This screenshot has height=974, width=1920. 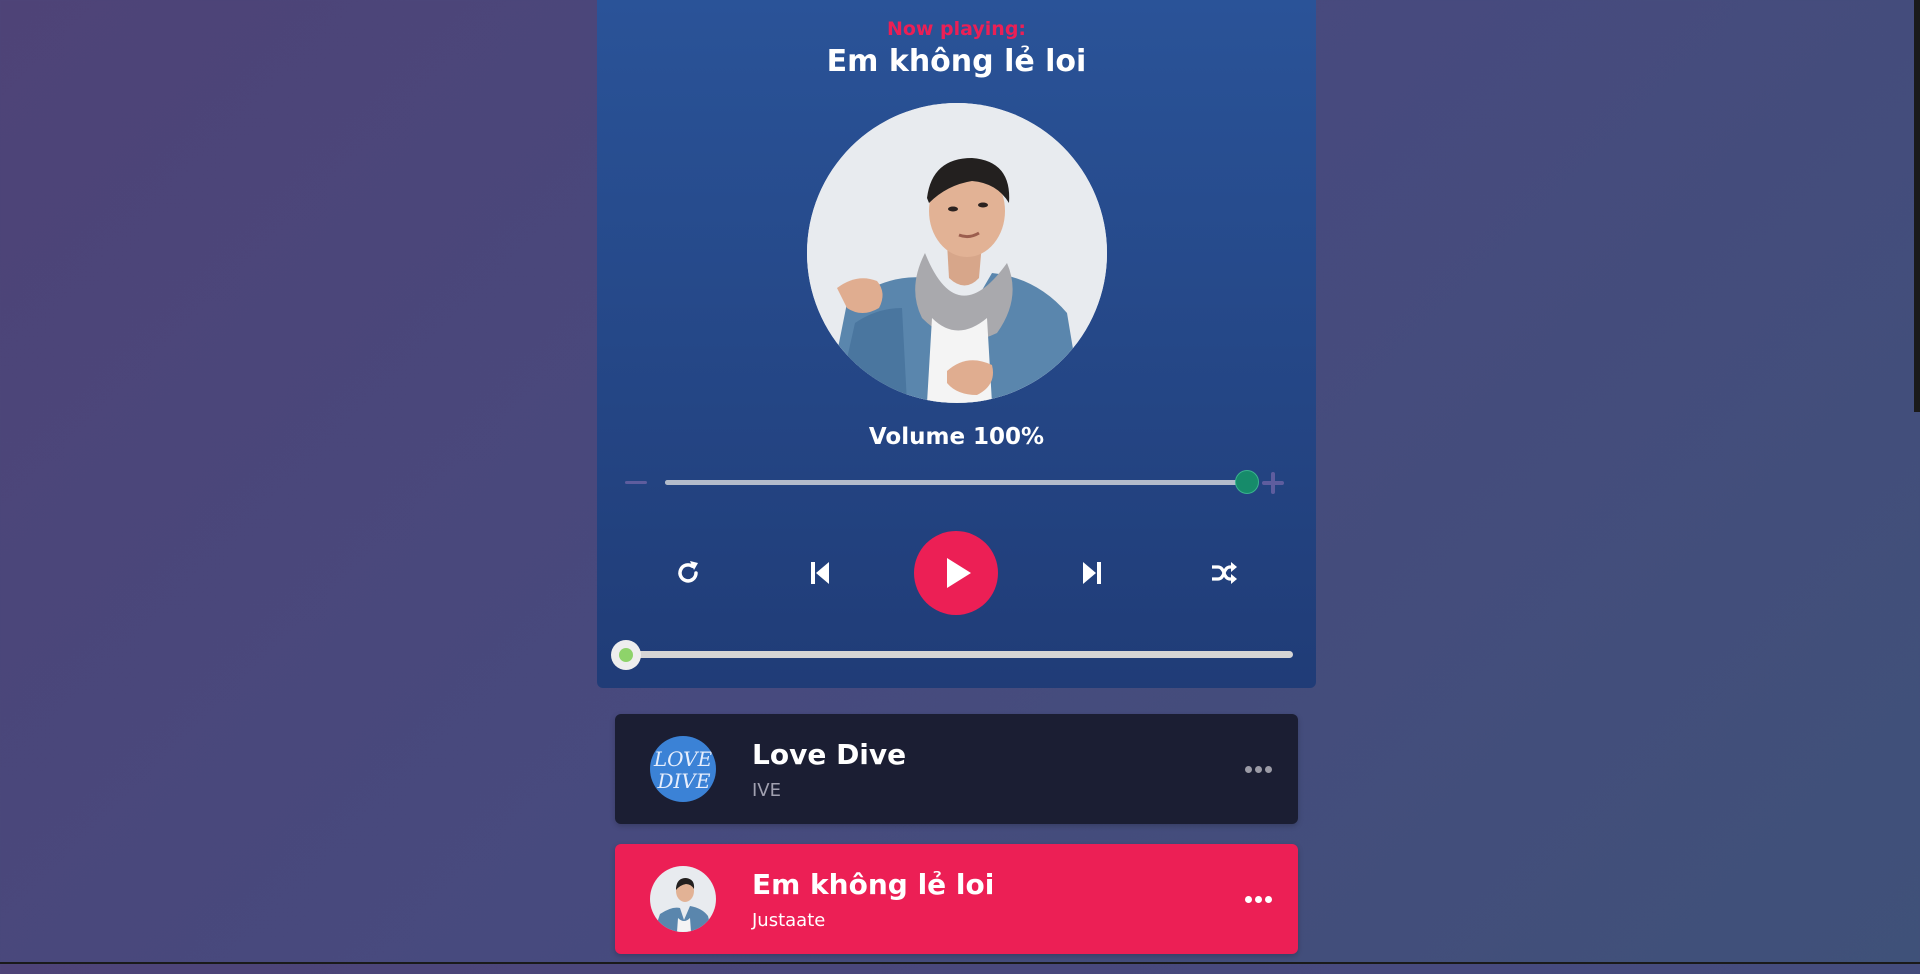 I want to click on volume-down-button, so click(x=636, y=482).